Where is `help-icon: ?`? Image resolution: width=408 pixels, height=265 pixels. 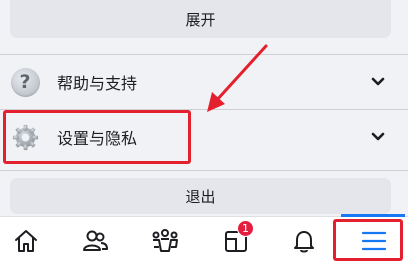
help-icon: ? is located at coordinates (25, 82).